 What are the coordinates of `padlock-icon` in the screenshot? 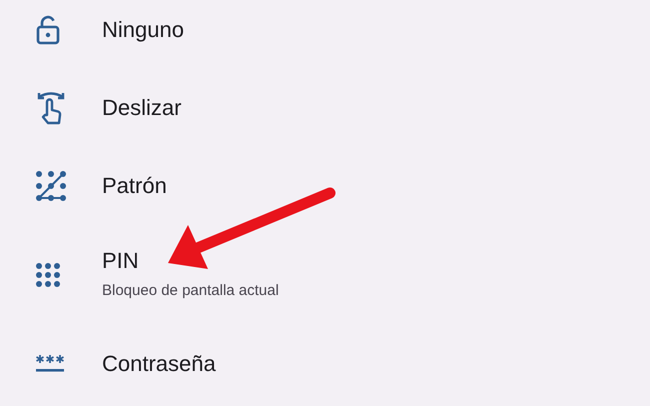 It's located at (48, 30).